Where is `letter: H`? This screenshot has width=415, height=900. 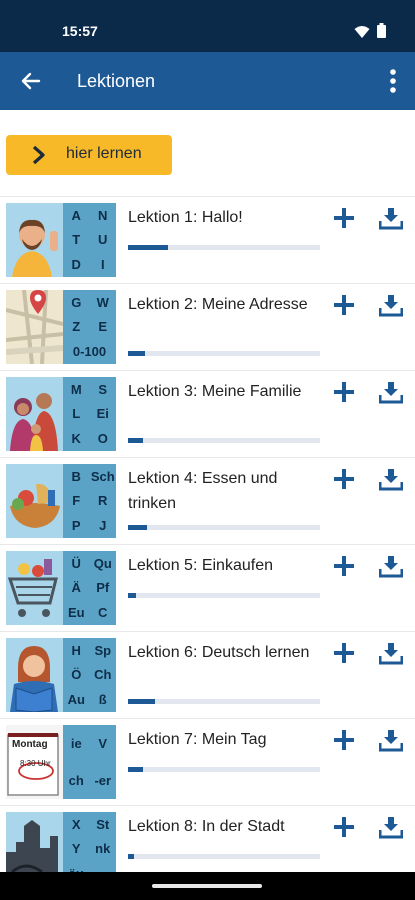
letter: H is located at coordinates (76, 650).